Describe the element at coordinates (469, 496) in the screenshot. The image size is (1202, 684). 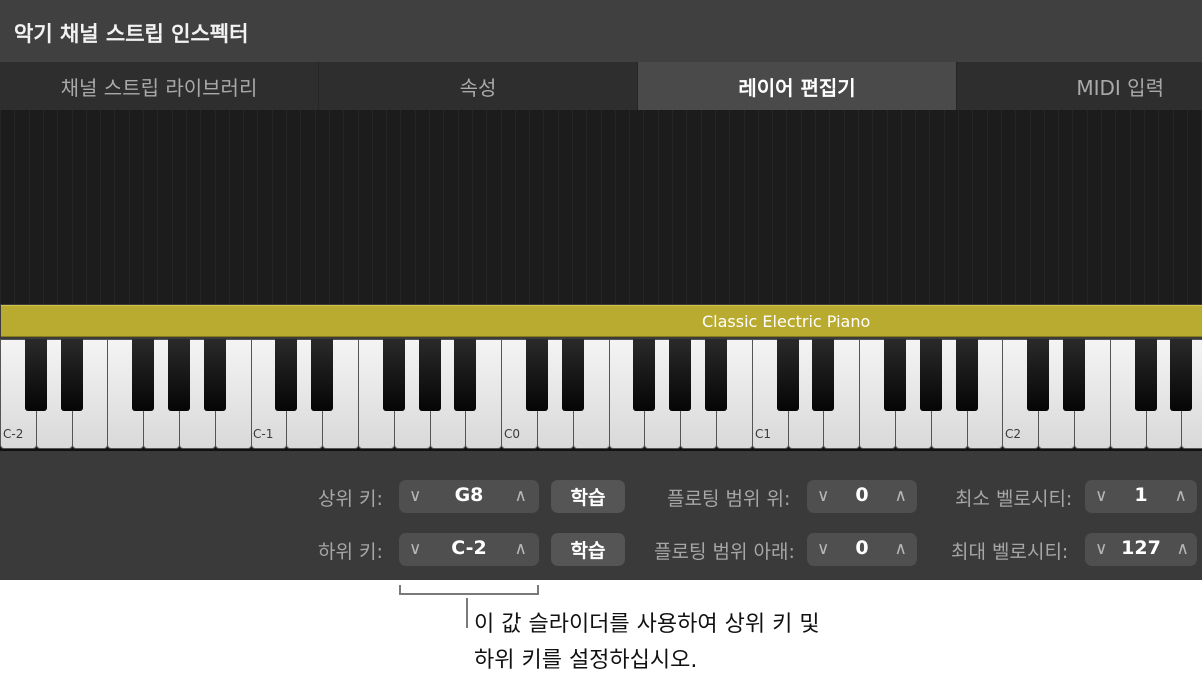
I see `upper-key-stepper: ∨ G8 ∧` at that location.